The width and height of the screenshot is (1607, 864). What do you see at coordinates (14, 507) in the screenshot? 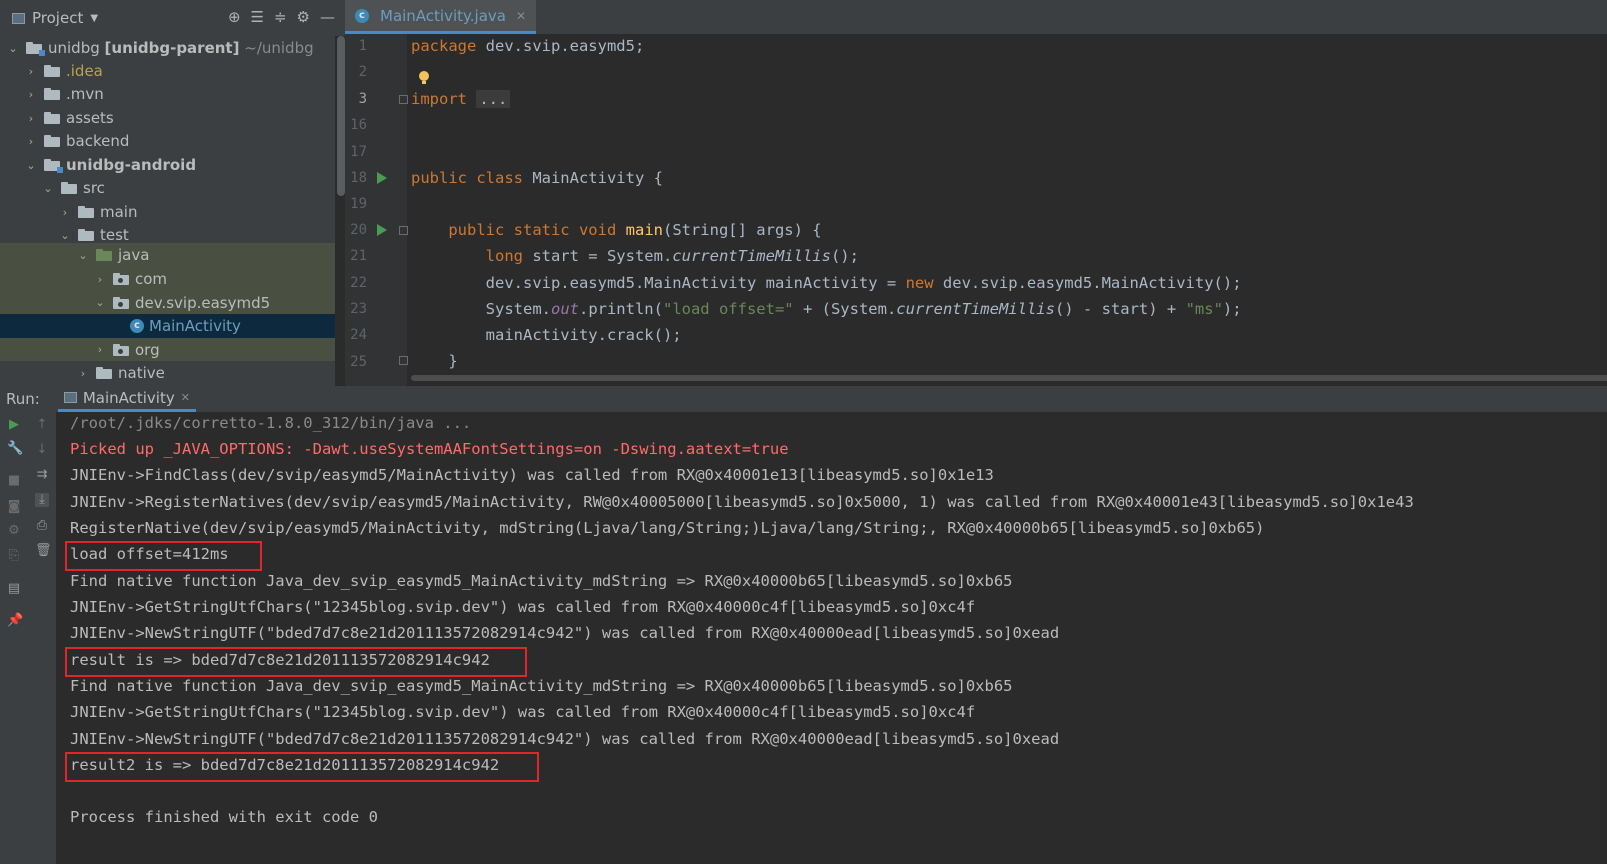
I see `camera-icon: ◙` at bounding box center [14, 507].